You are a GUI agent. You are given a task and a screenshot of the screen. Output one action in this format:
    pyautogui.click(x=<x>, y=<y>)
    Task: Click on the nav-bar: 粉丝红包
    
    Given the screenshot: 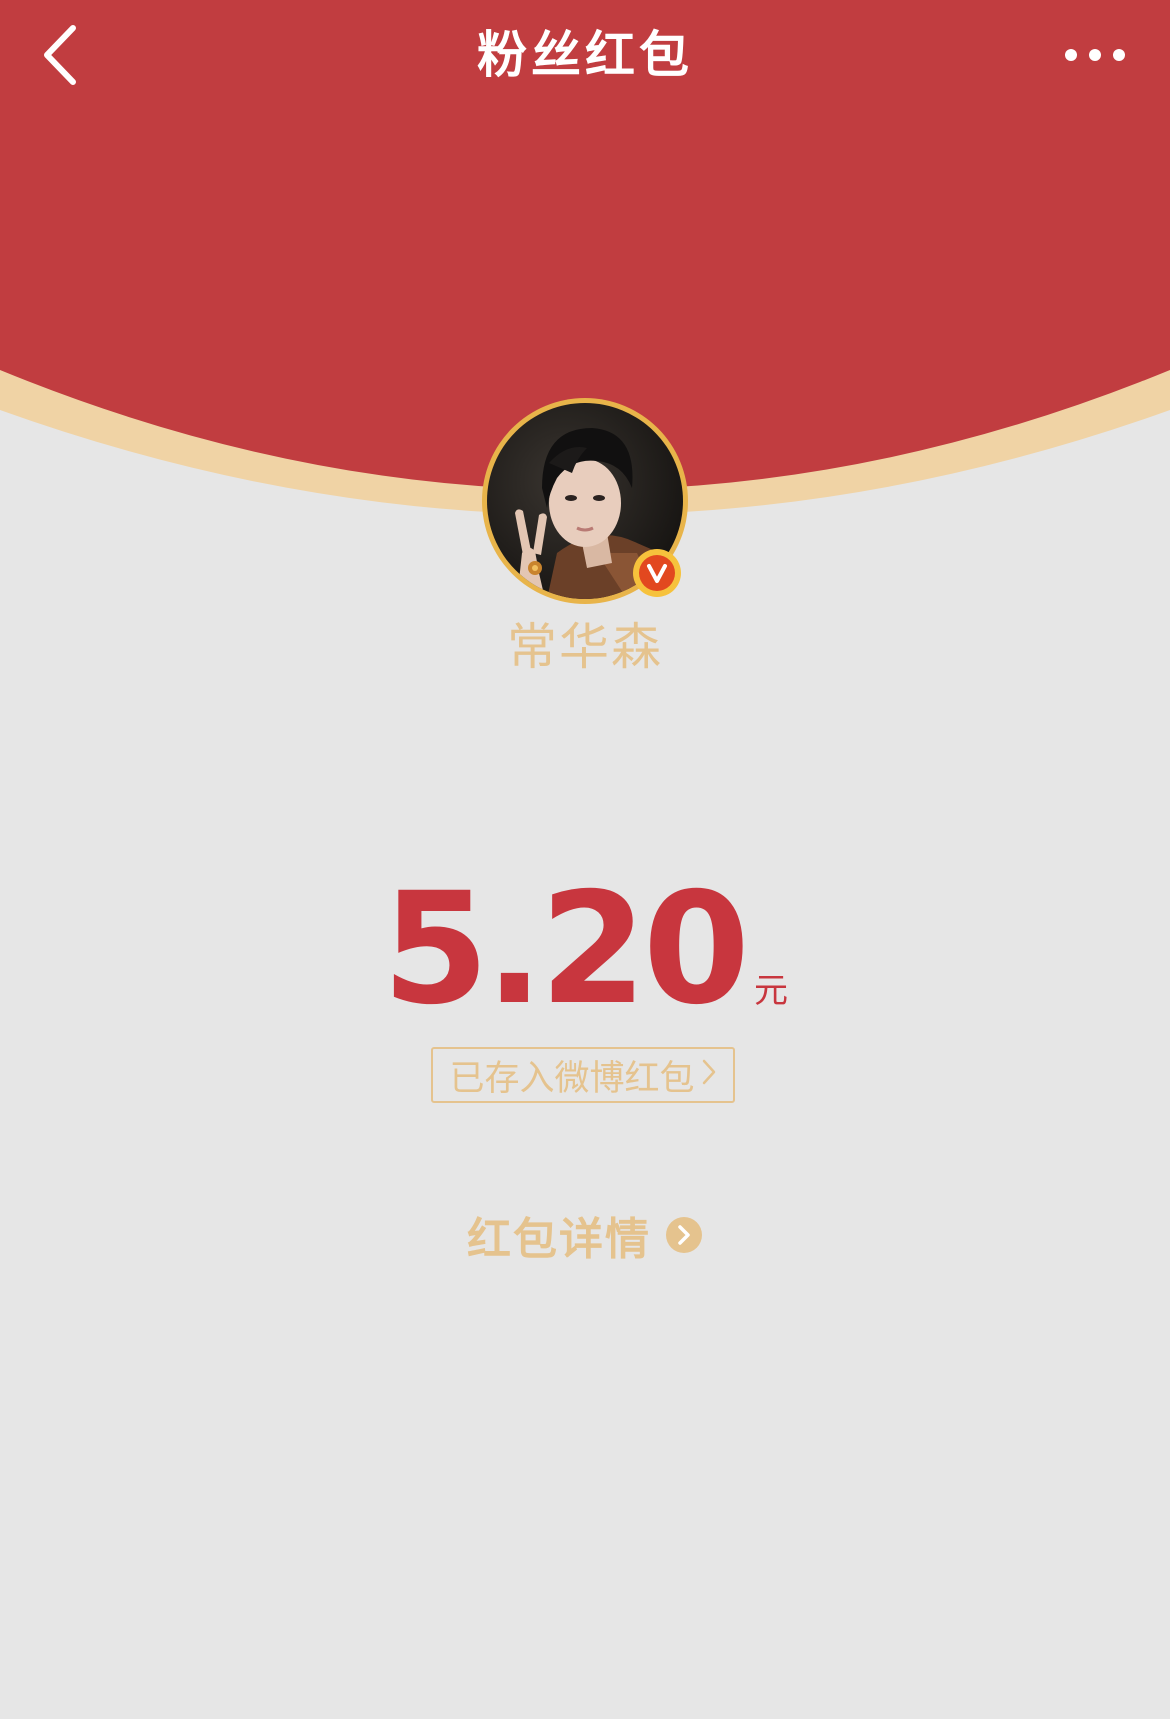 What is the action you would take?
    pyautogui.click(x=585, y=55)
    